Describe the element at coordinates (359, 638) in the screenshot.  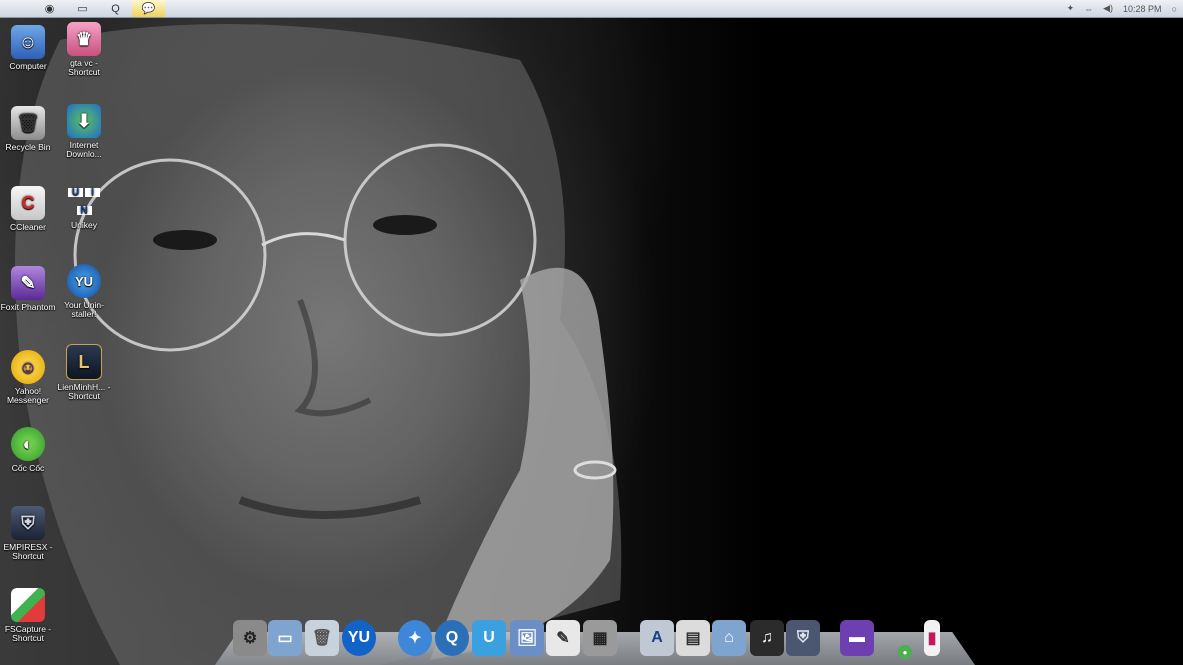
I see `uninstaller-icon: YU` at that location.